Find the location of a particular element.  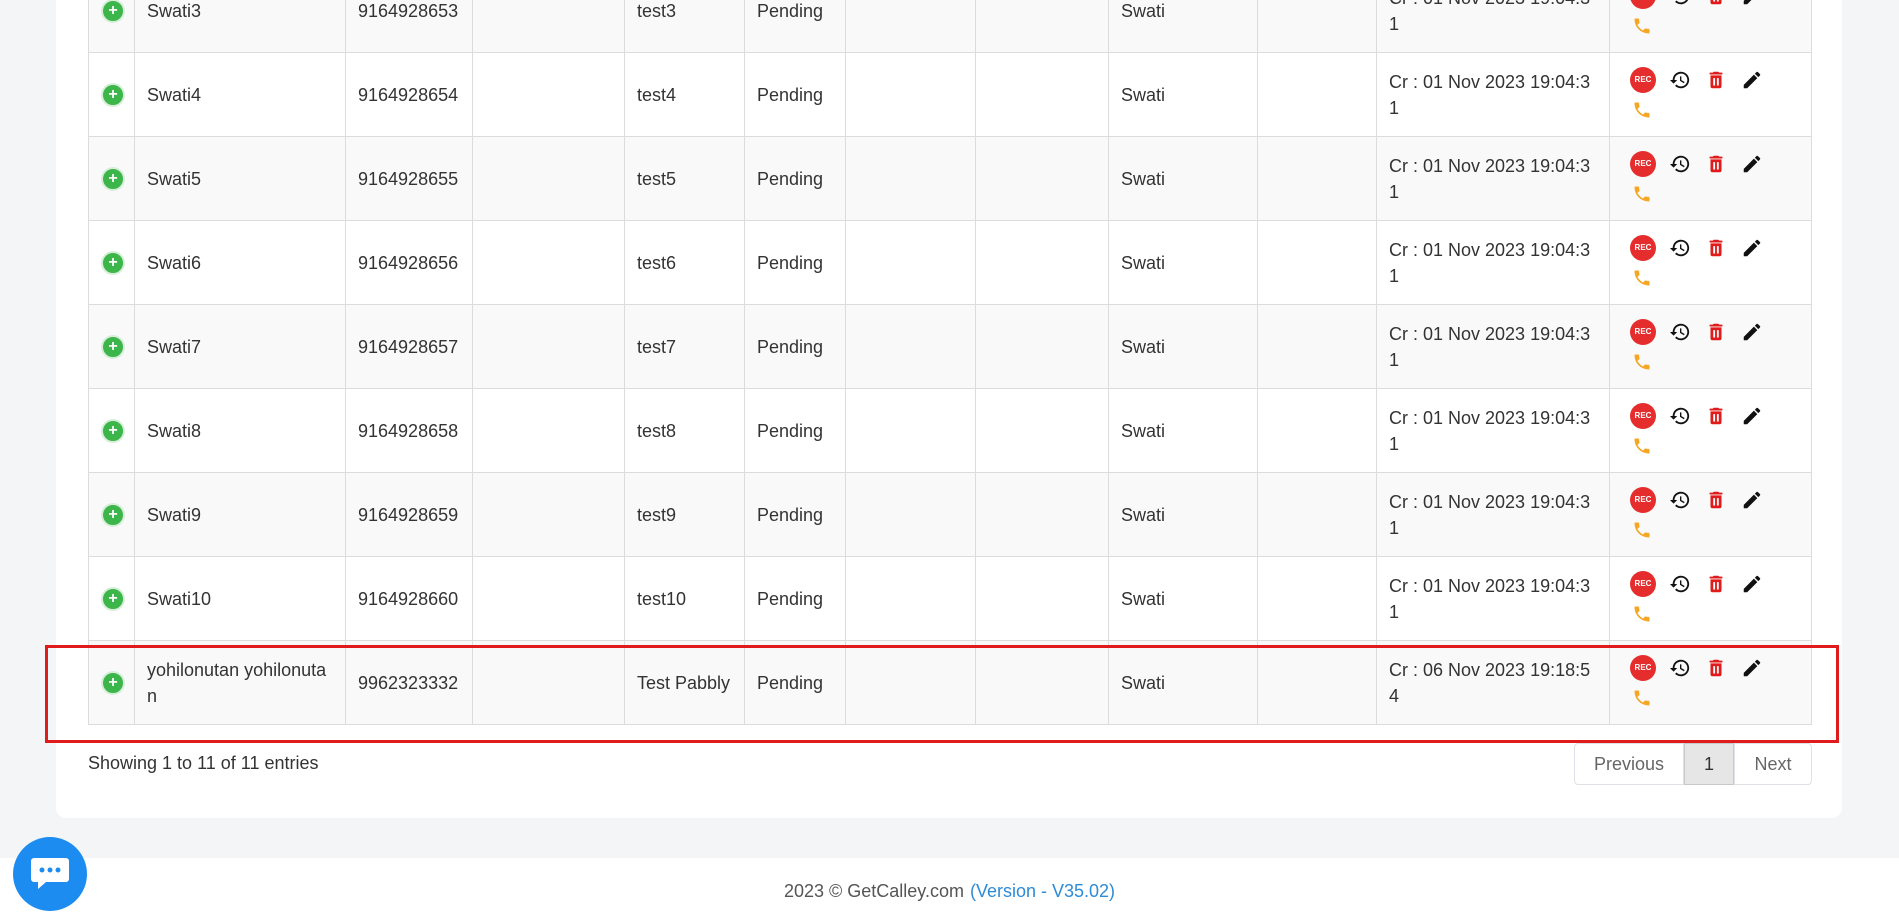

cell-created: Cr : 06 Nov 2023 19:18:54 is located at coordinates (1493, 682).